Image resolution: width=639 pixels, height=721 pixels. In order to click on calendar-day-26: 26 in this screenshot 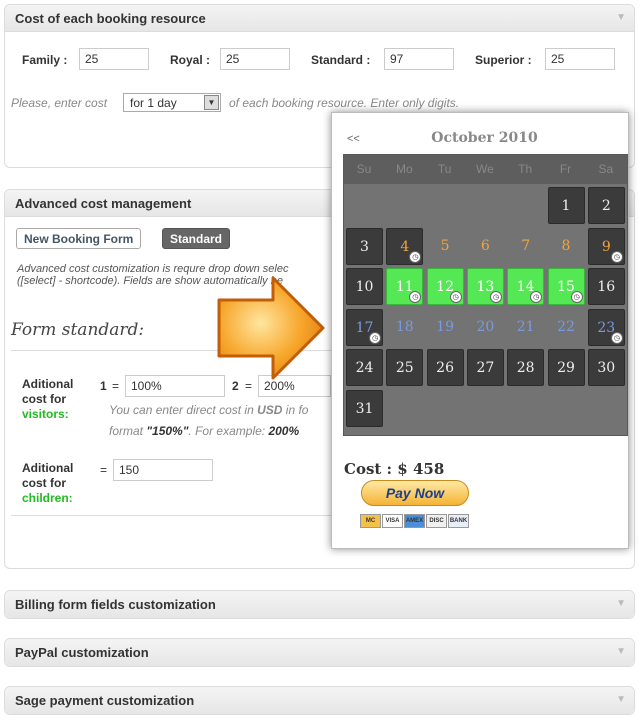, I will do `click(445, 368)`.